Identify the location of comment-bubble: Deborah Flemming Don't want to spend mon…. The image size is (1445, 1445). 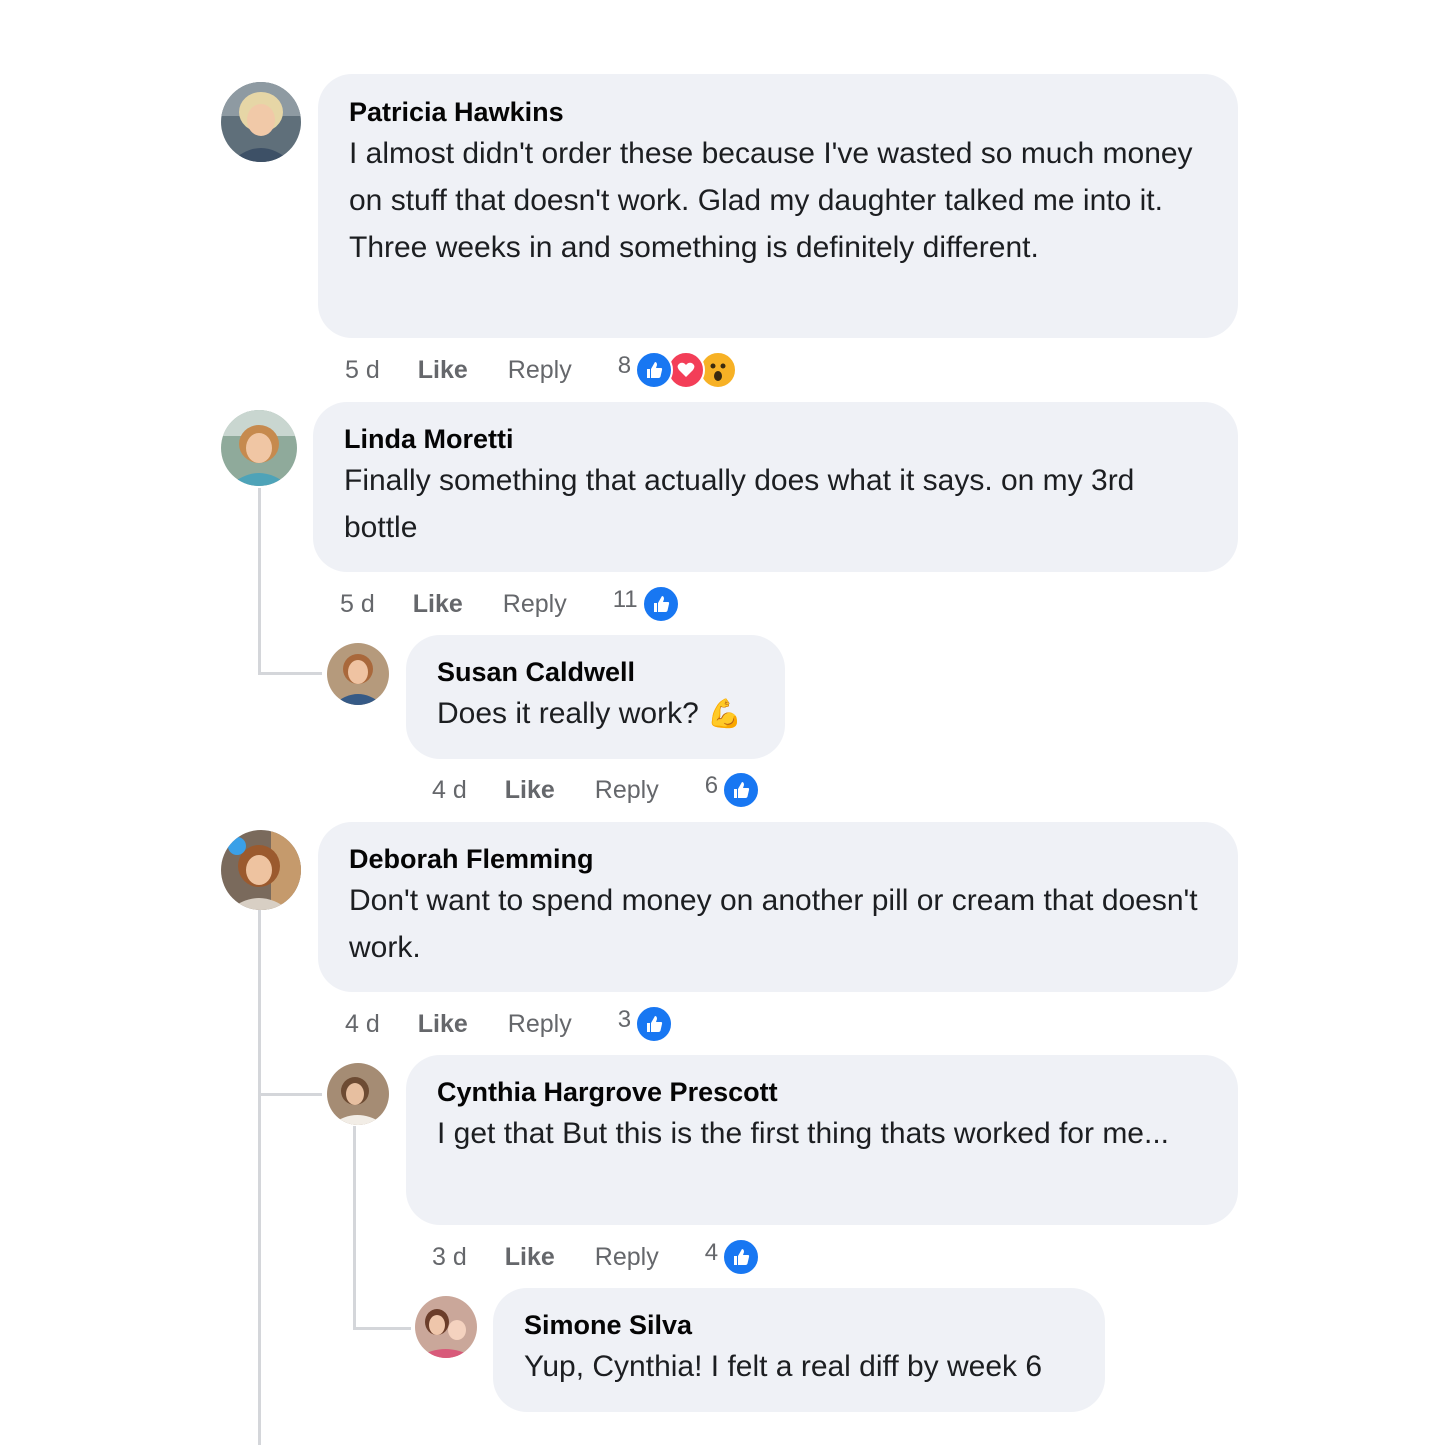
(778, 907).